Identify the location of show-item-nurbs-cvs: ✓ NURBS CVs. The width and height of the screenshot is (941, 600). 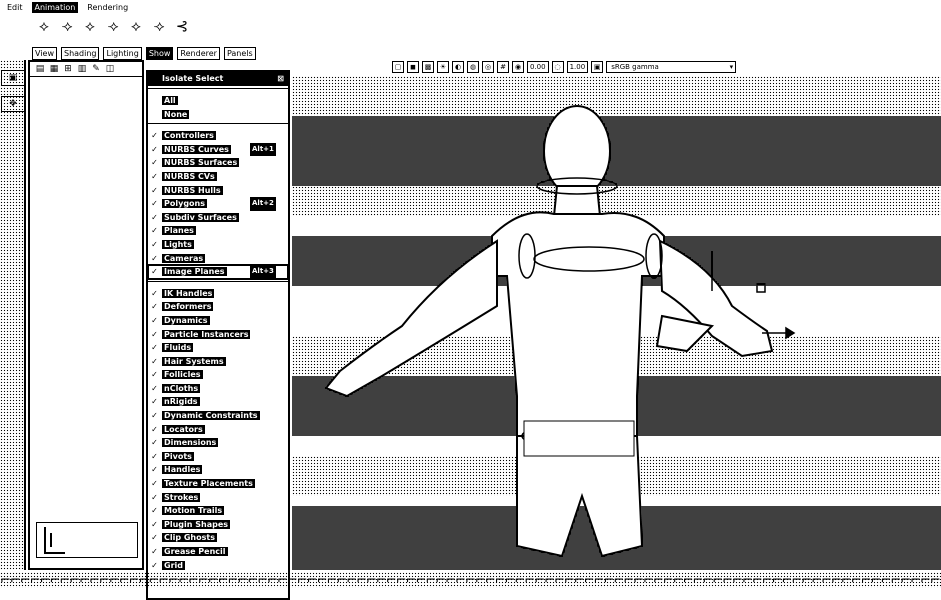
(218, 177).